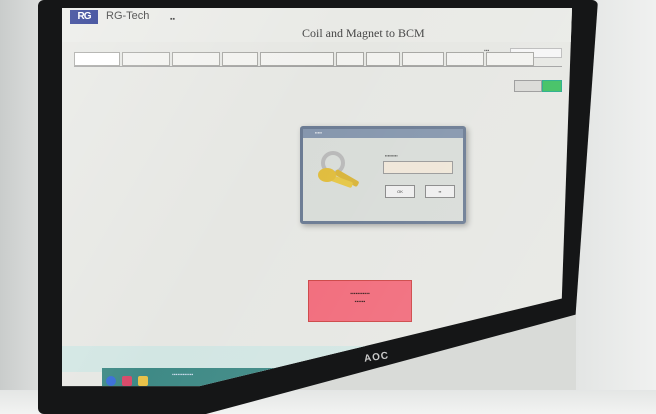  Describe the element at coordinates (338, 169) in the screenshot. I see `keys-icon` at that location.